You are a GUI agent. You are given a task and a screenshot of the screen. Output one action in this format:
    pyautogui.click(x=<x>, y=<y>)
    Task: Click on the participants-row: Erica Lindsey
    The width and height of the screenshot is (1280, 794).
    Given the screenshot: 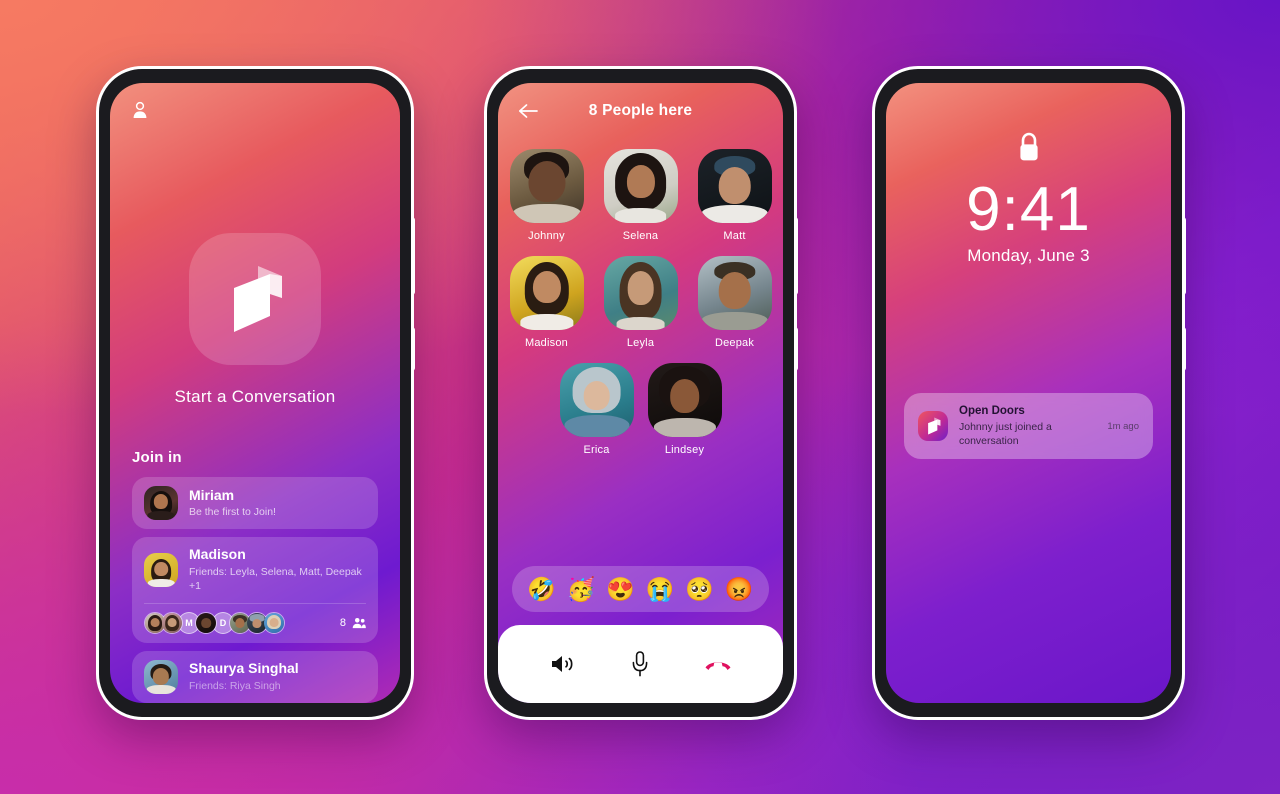 What is the action you would take?
    pyautogui.click(x=640, y=409)
    